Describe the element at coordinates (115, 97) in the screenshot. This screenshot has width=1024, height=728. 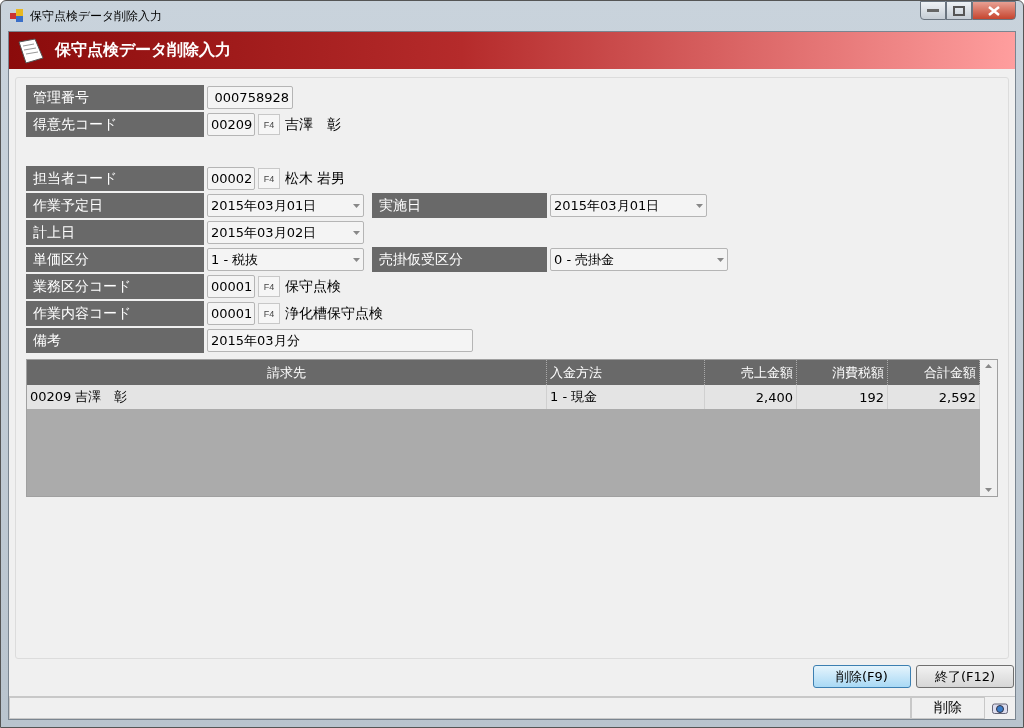
I see `field-label: 管理番号` at that location.